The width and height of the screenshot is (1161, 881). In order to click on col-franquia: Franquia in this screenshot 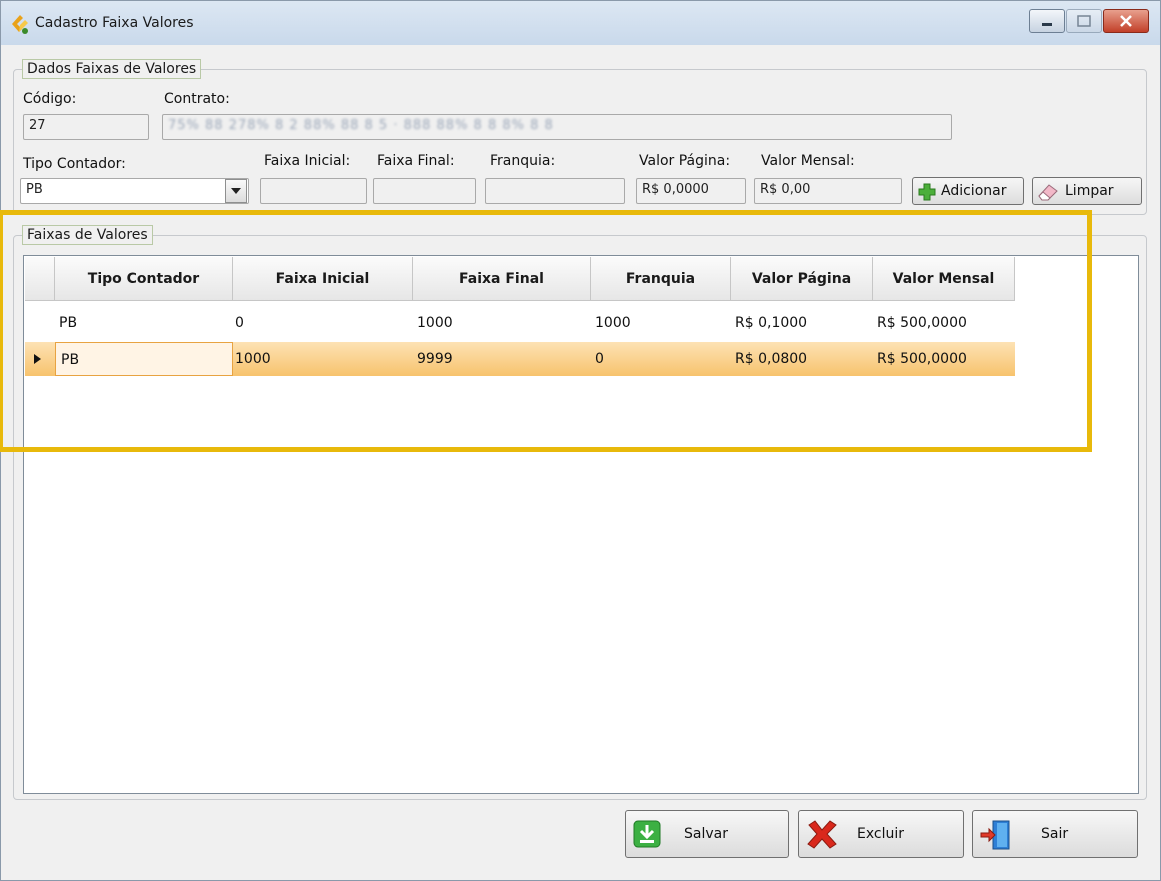, I will do `click(661, 279)`.